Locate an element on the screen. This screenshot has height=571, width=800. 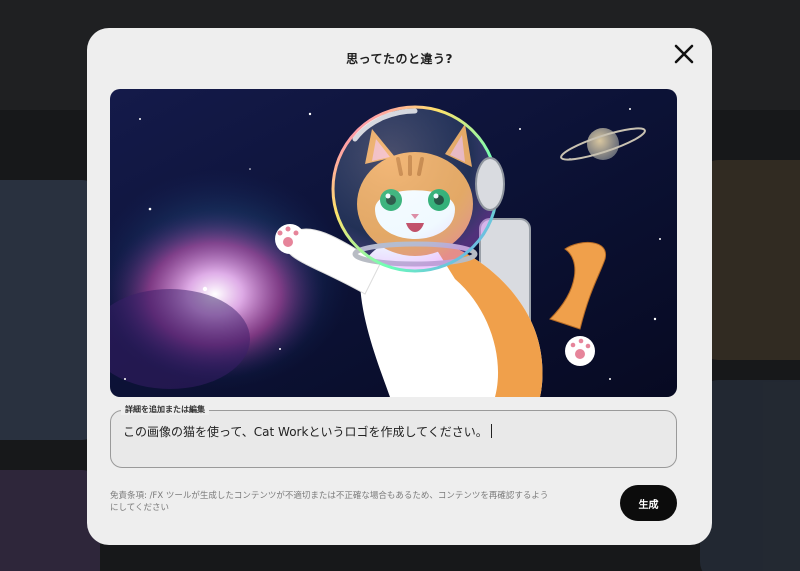
close-icon is located at coordinates (684, 54).